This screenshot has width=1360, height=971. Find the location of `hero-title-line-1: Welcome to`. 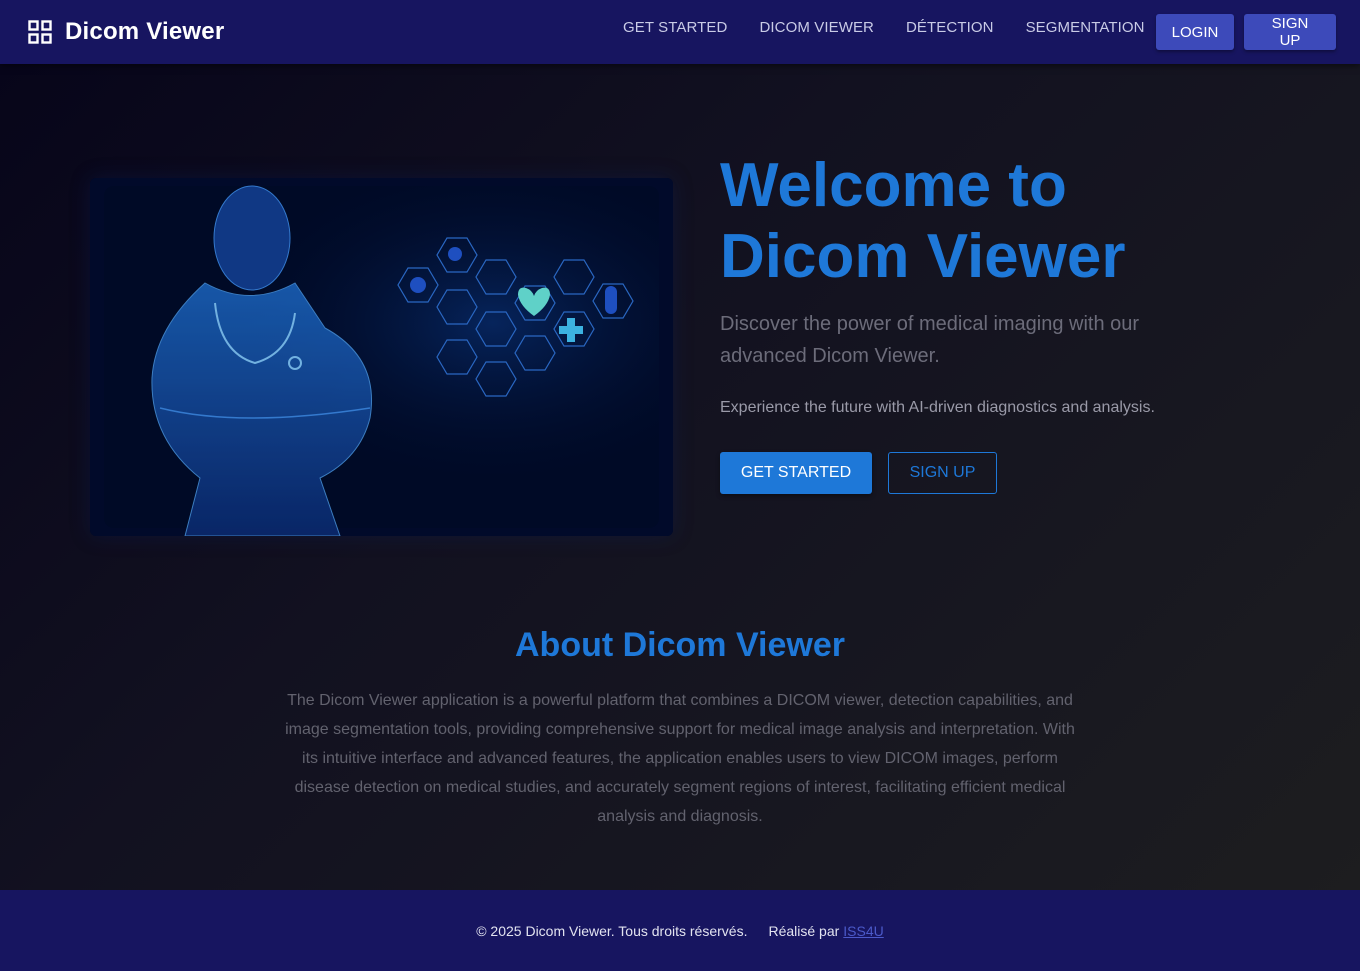

hero-title-line-1: Welcome to is located at coordinates (893, 185).